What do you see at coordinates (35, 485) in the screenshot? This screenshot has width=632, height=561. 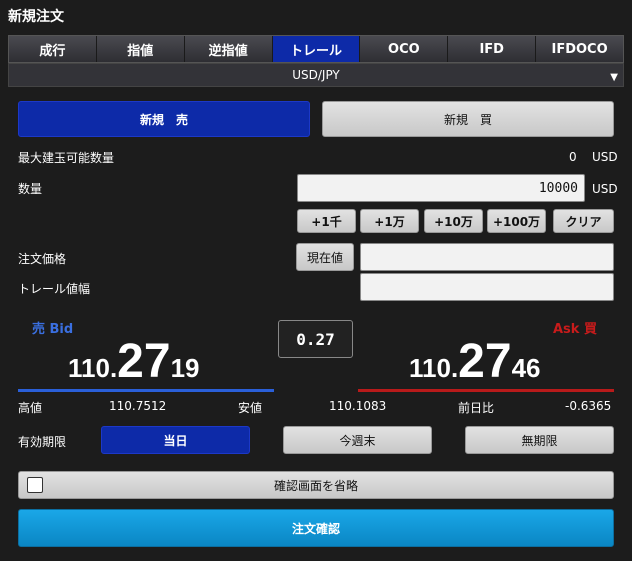 I see `skip-confirm-checkbox` at bounding box center [35, 485].